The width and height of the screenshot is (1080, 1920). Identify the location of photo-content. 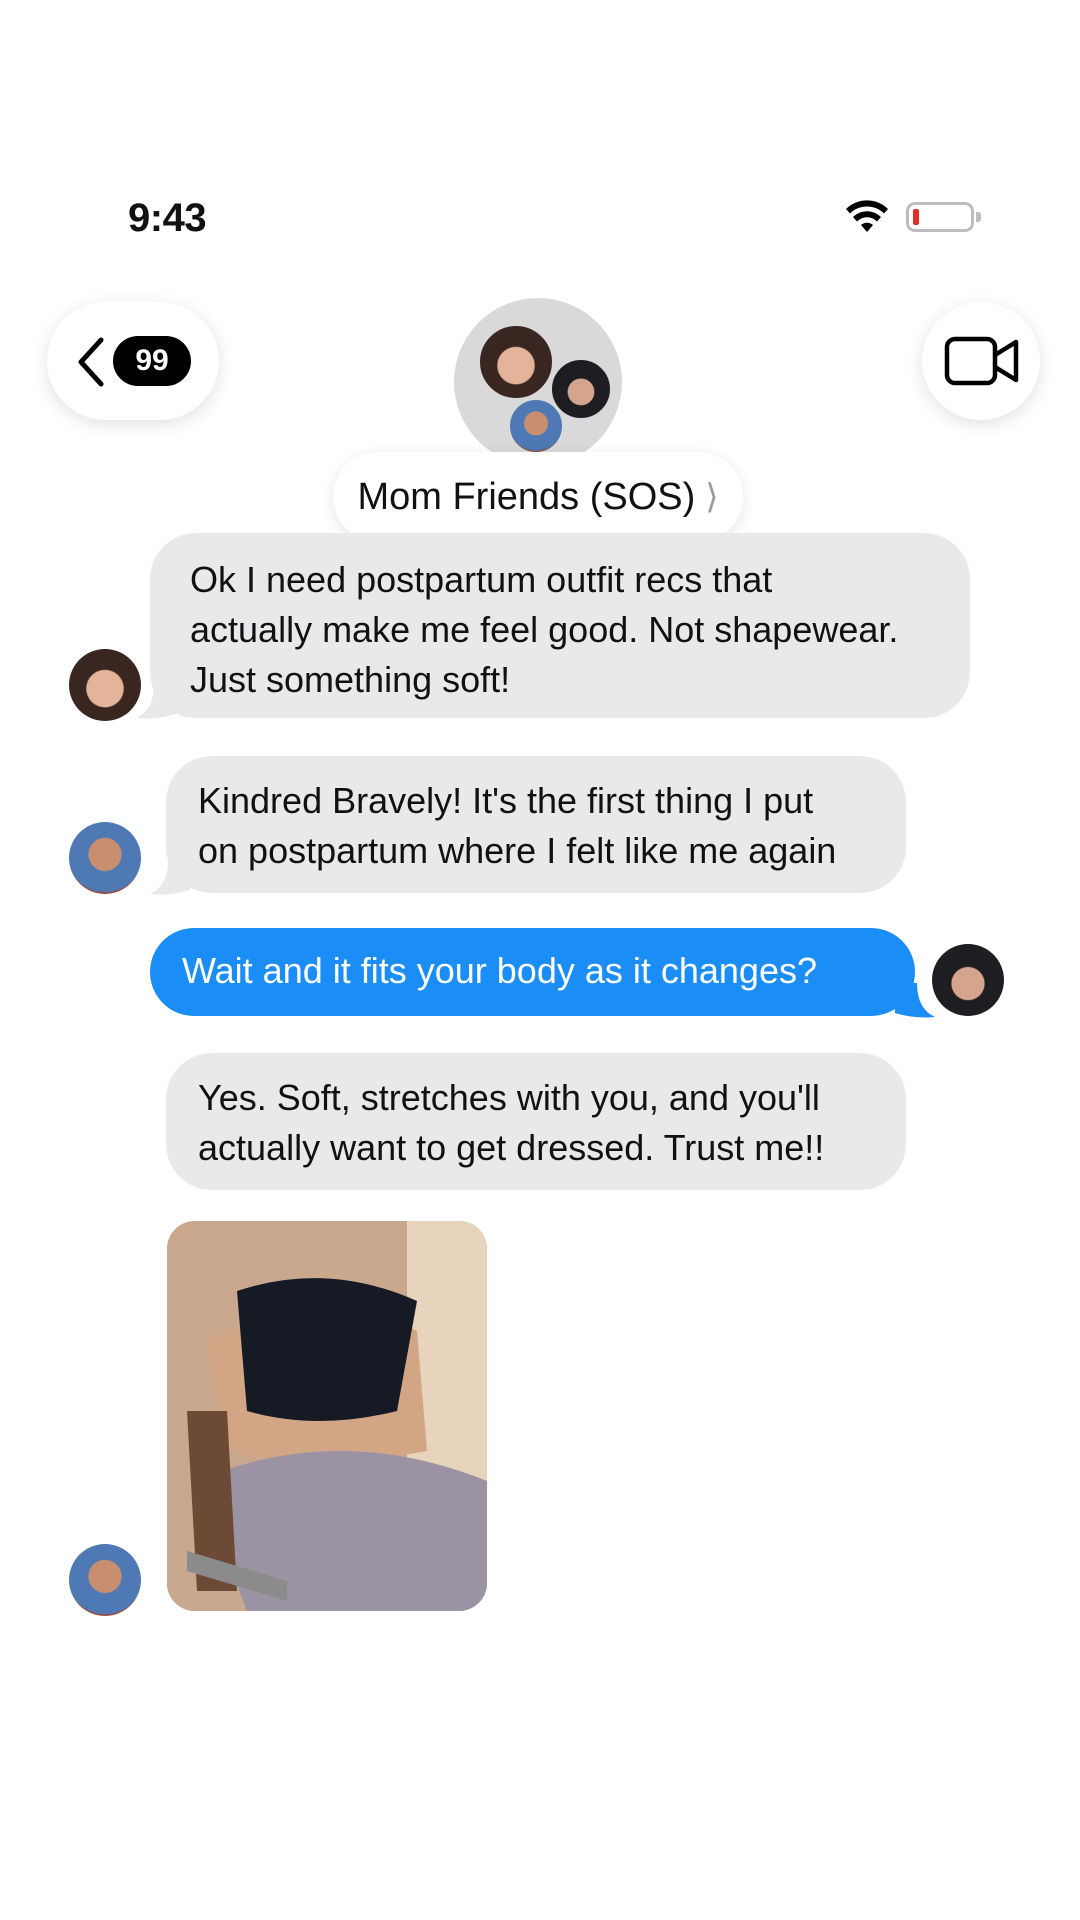
(327, 1416).